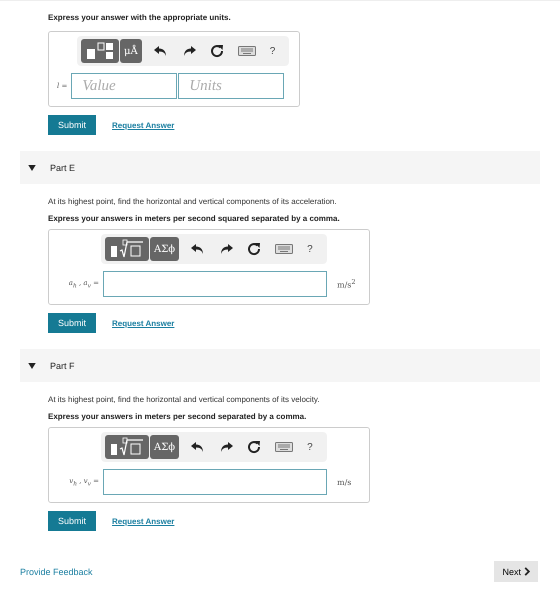 The image size is (560, 613). Describe the element at coordinates (280, 365) in the screenshot. I see `part-header: Part F` at that location.